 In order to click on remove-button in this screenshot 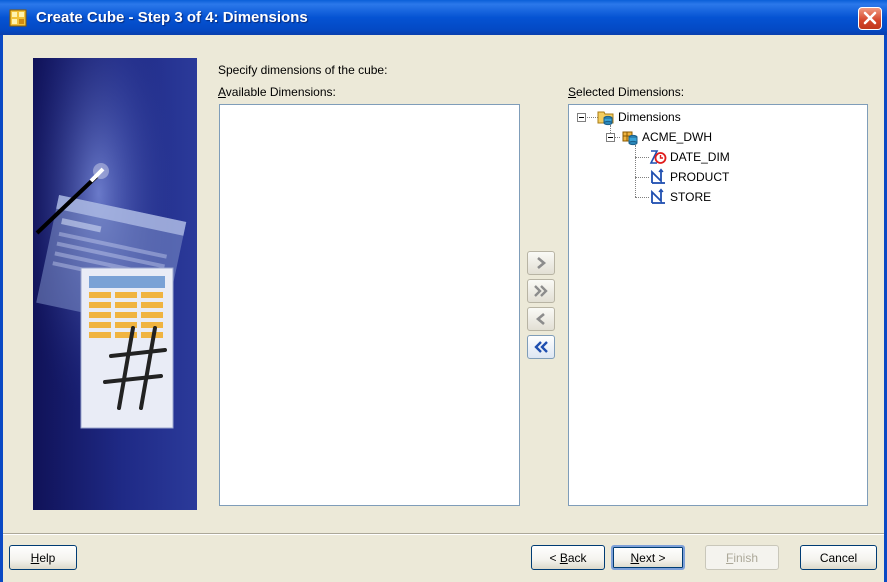, I will do `click(541, 319)`.